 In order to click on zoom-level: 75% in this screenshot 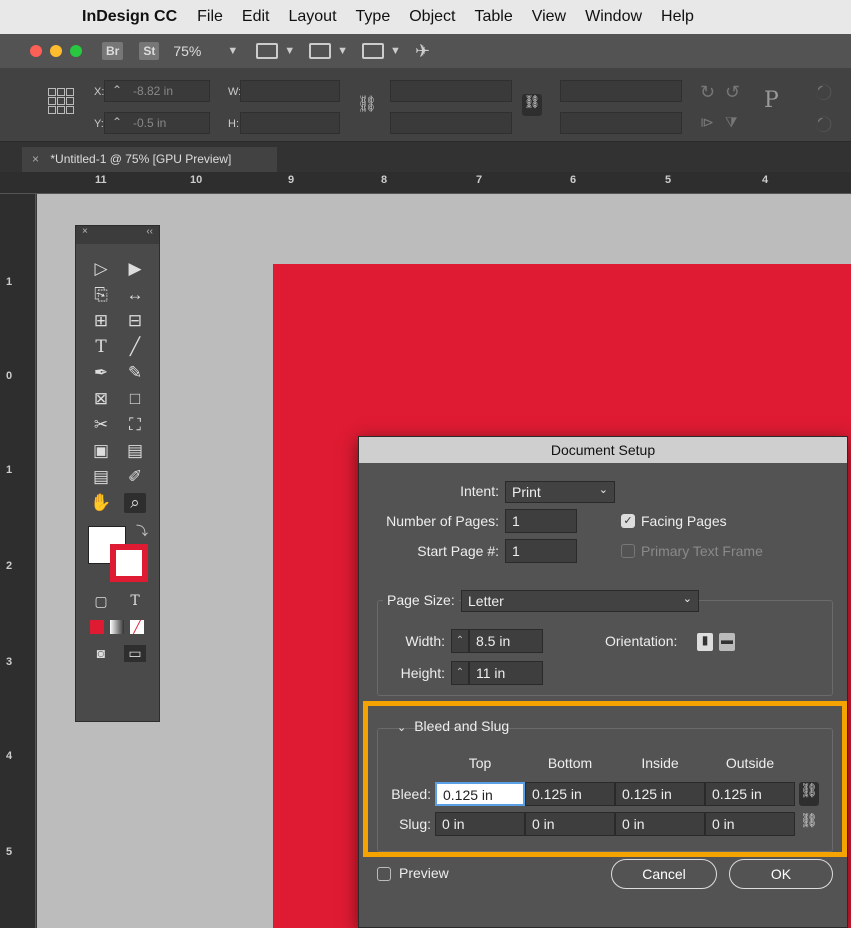, I will do `click(187, 51)`.